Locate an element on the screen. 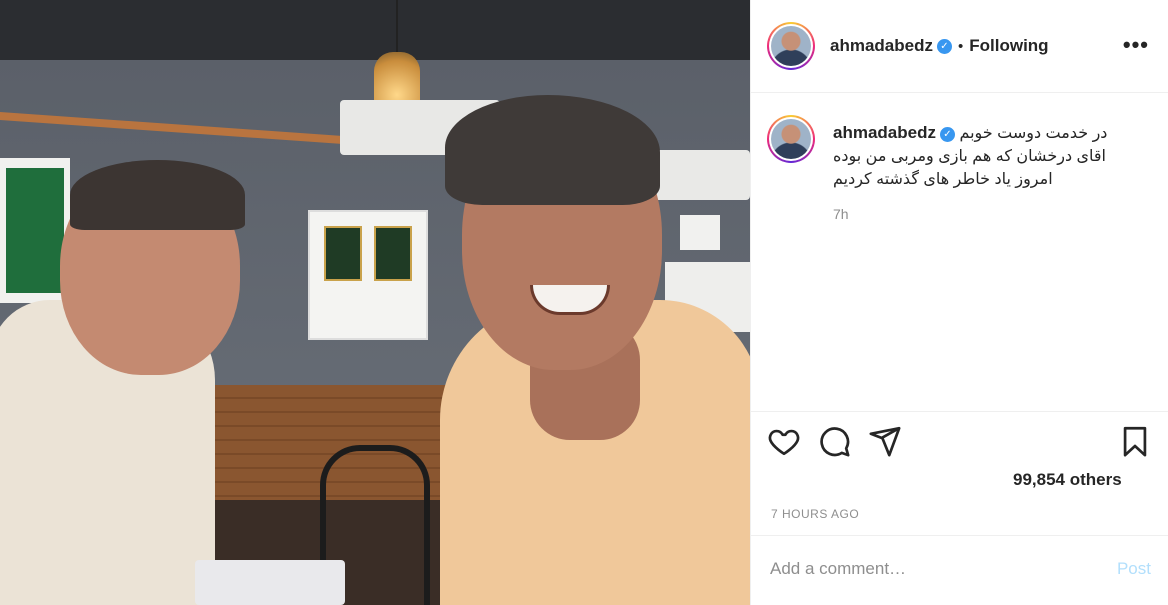 The image size is (1168, 605). person-left-hair is located at coordinates (157, 195).